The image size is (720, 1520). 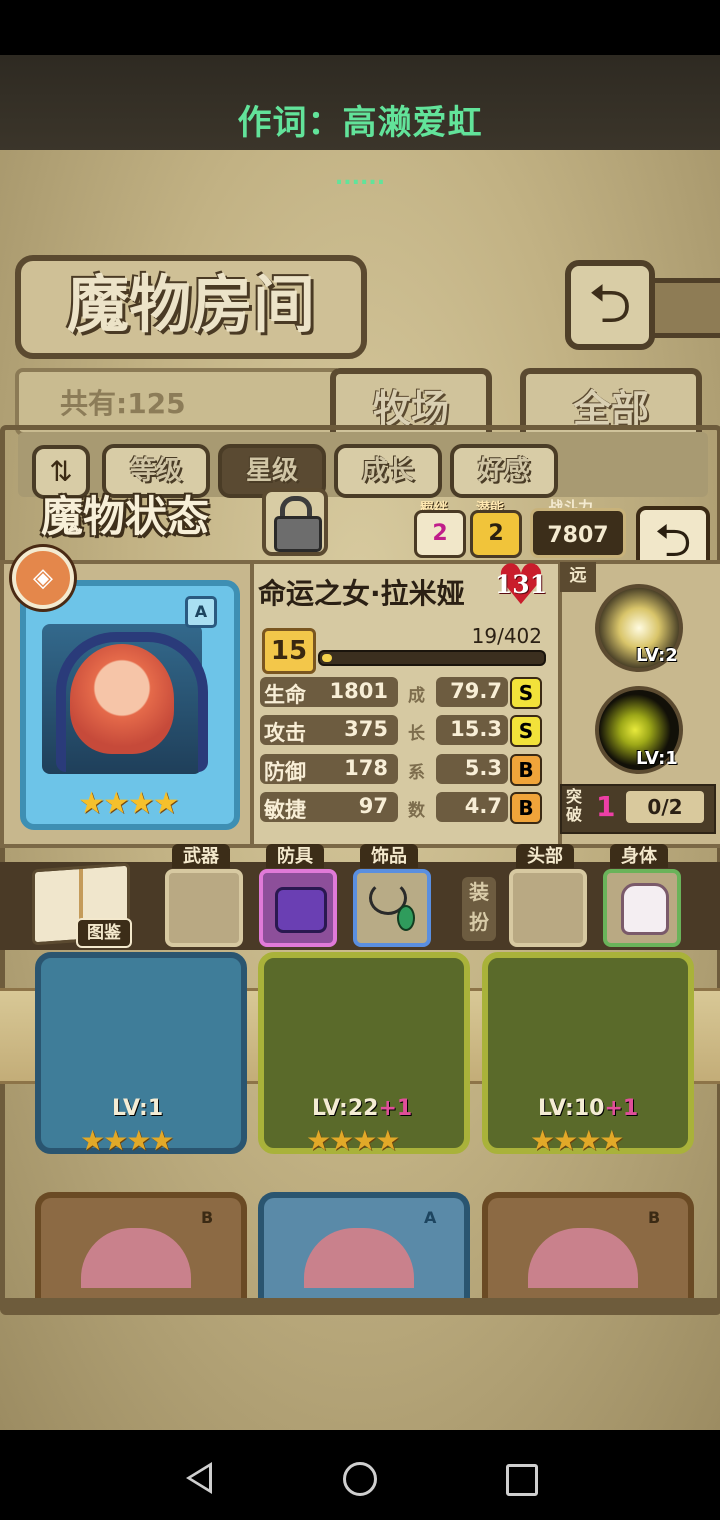 What do you see at coordinates (200, 1478) in the screenshot?
I see `nav-back-icon-inner` at bounding box center [200, 1478].